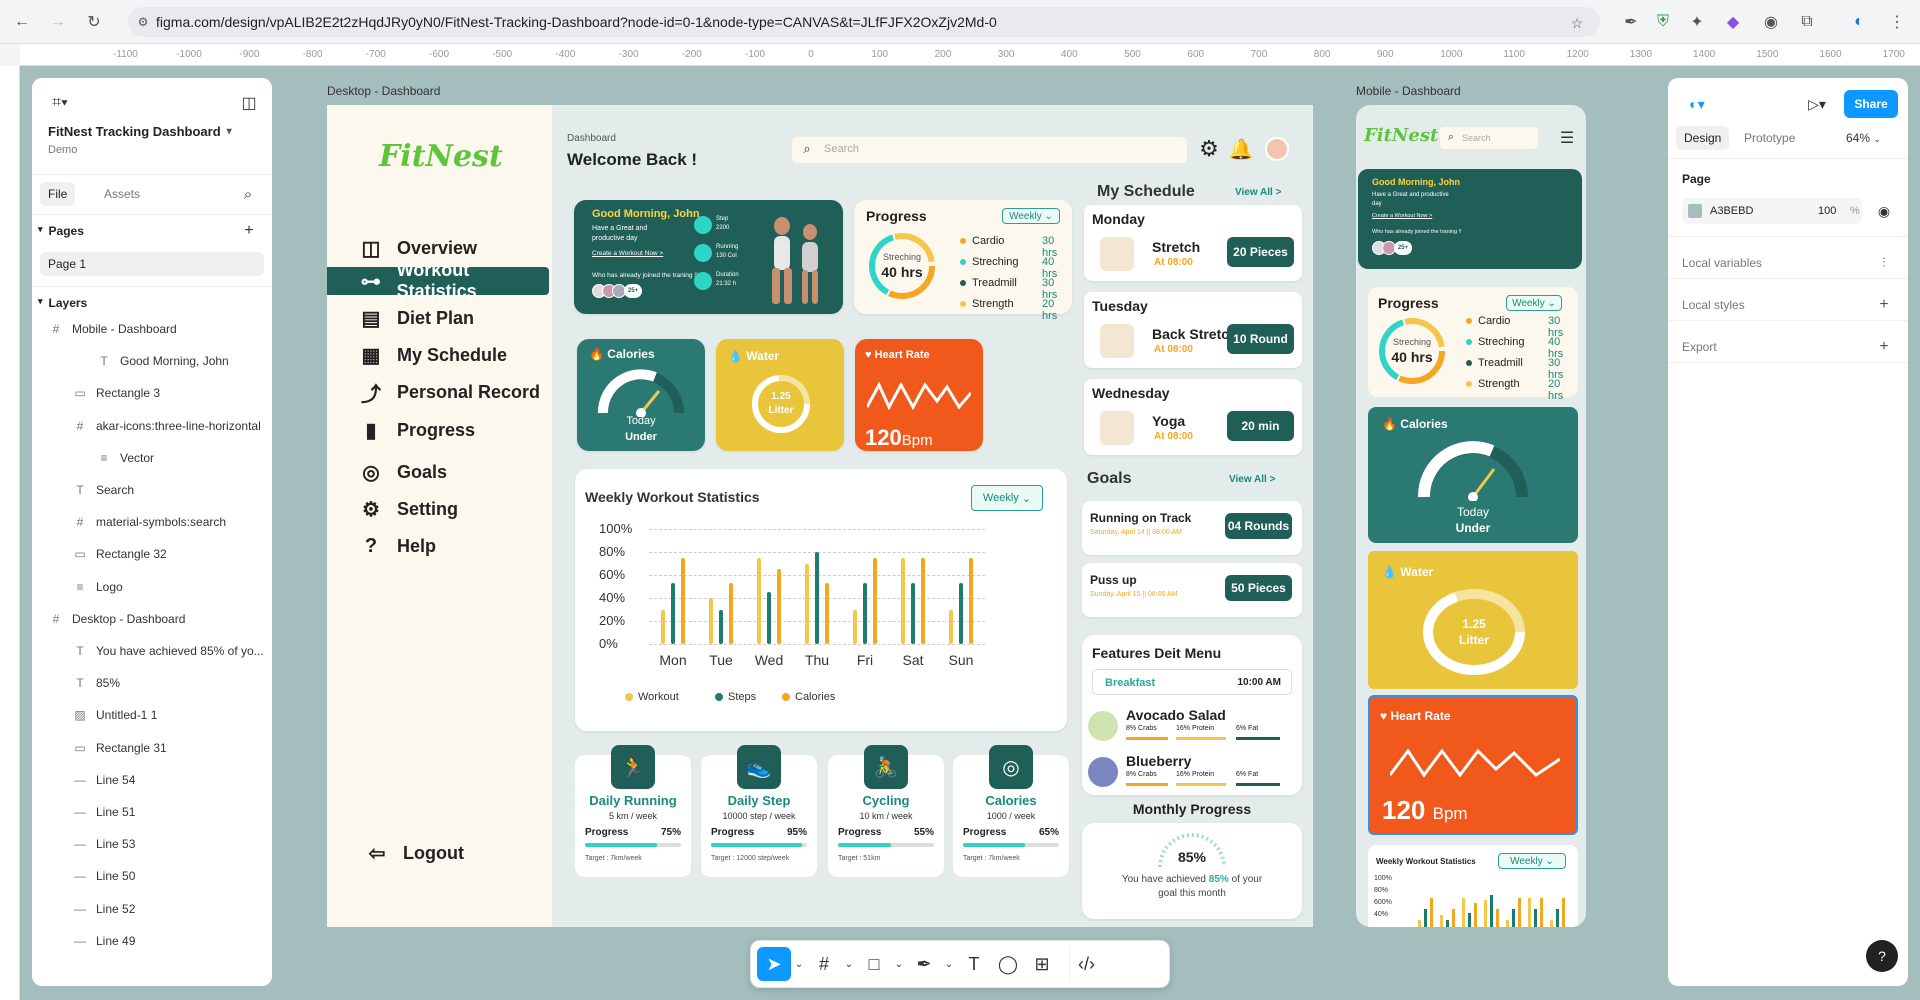 The height and width of the screenshot is (1000, 1920). Describe the element at coordinates (152, 941) in the screenshot. I see `layer-row: — Line 49` at that location.